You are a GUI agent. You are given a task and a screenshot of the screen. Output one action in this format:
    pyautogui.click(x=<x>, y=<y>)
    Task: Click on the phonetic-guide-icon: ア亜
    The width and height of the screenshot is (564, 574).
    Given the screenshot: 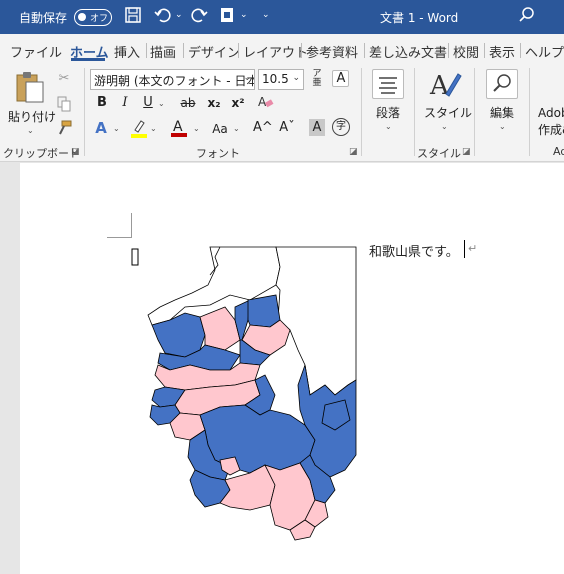 What is the action you would take?
    pyautogui.click(x=317, y=79)
    